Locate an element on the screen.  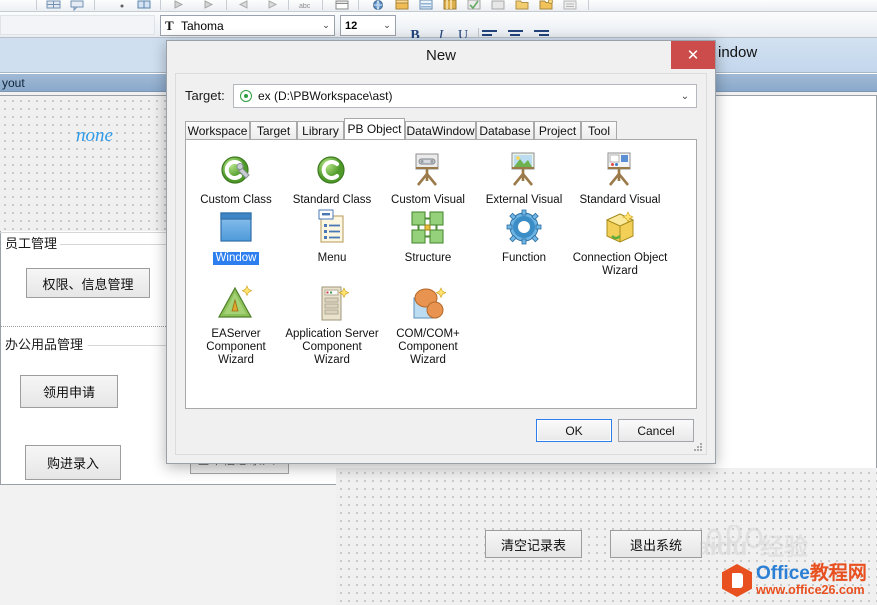
purchase-entry-button: 购进录入 is located at coordinates (73, 462).